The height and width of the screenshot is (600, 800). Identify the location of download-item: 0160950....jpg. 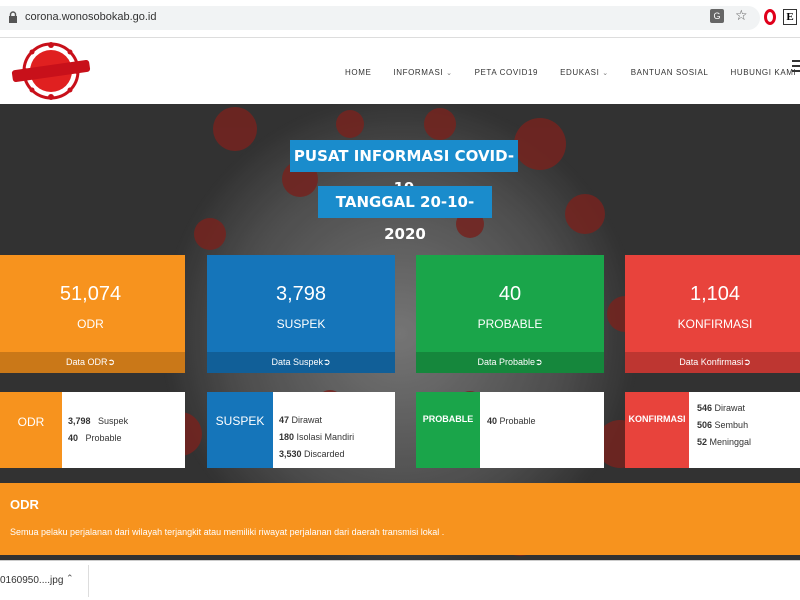
(31, 580).